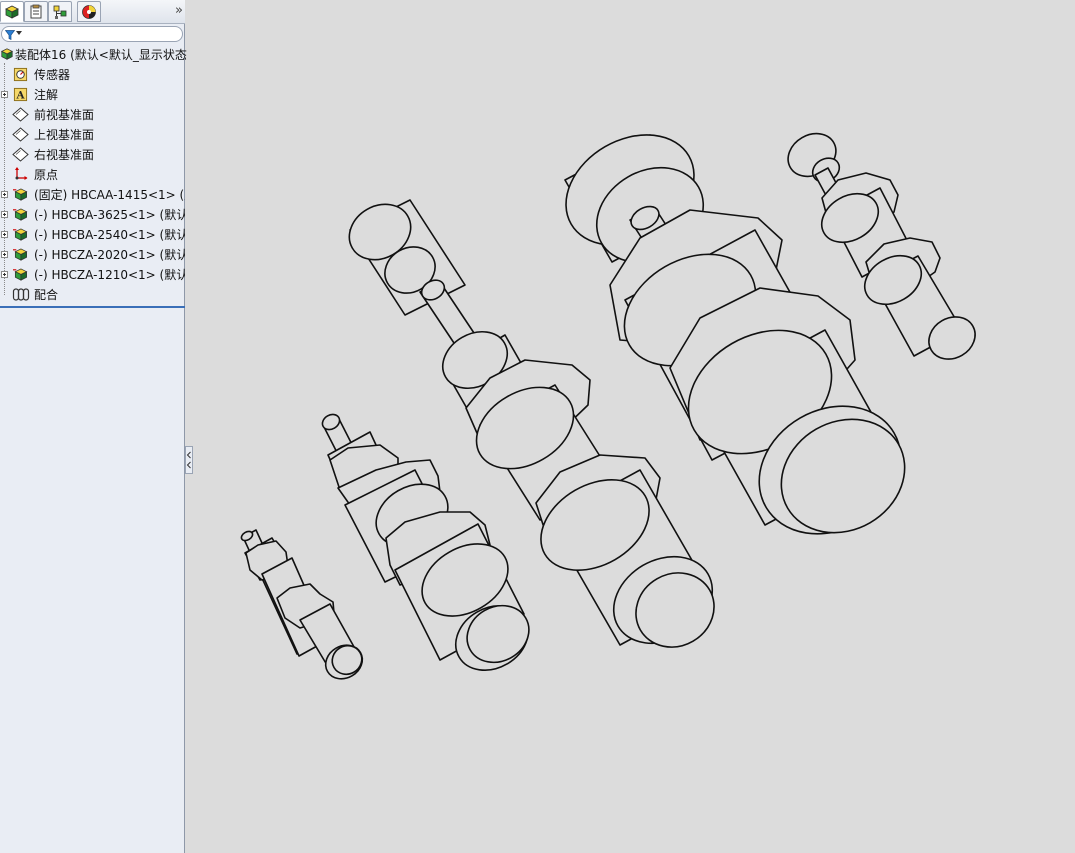 This screenshot has width=1075, height=853. Describe the element at coordinates (46, 95) in the screenshot. I see `tree-item-label: 注解` at that location.